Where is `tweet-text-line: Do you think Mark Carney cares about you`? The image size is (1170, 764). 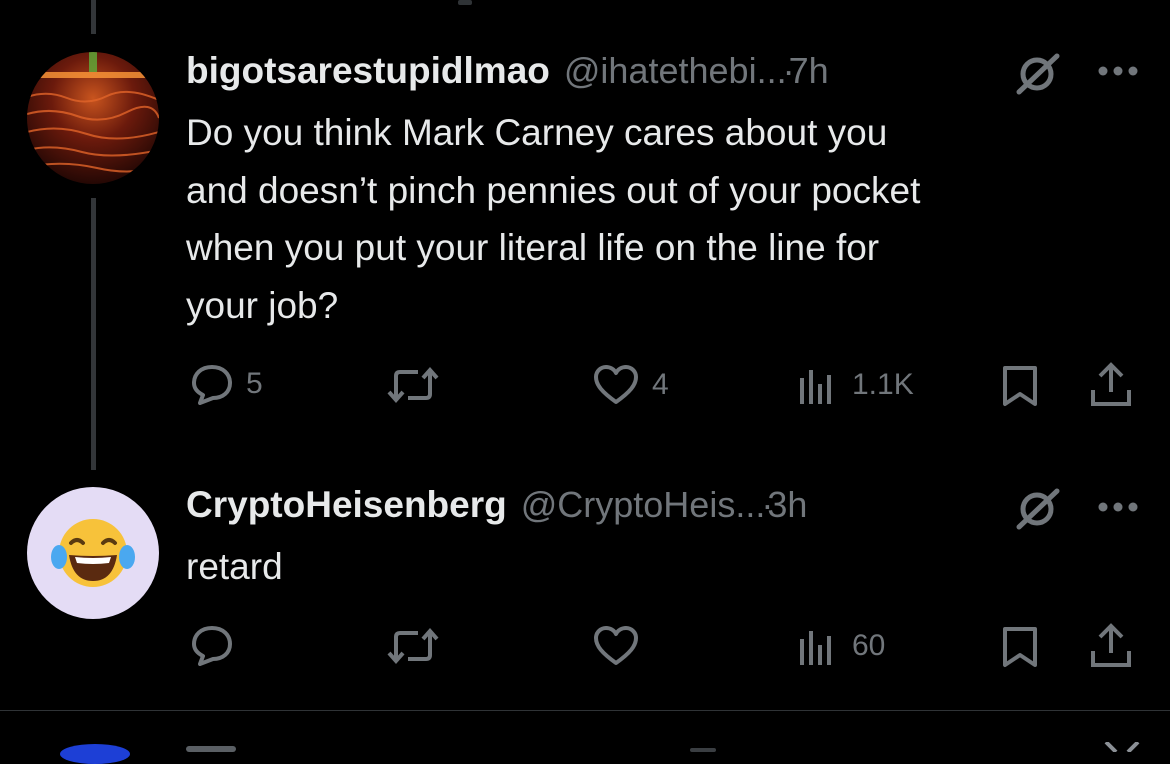
tweet-text-line: Do you think Mark Carney cares about you is located at coordinates (537, 132).